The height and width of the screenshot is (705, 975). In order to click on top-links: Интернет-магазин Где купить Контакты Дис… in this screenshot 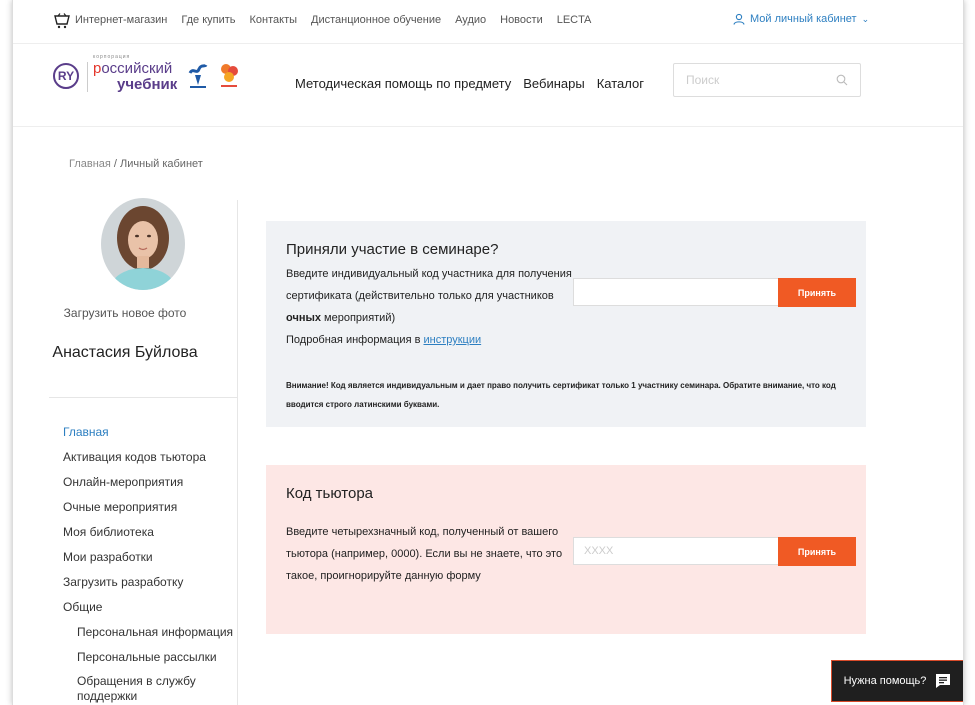, I will do `click(333, 20)`.